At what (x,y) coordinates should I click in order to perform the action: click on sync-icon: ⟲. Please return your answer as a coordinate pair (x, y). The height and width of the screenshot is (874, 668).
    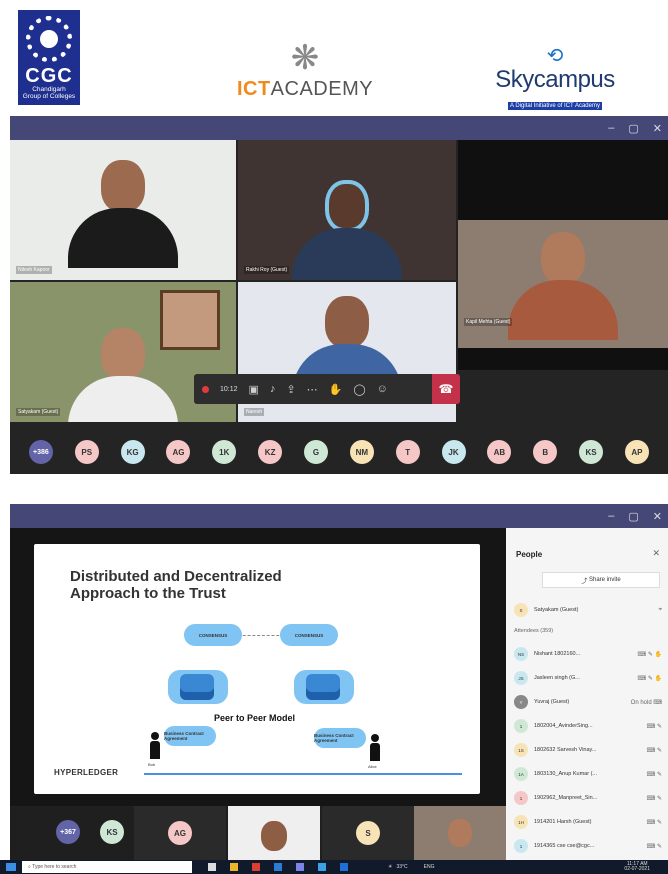
    Looking at the image, I should click on (555, 56).